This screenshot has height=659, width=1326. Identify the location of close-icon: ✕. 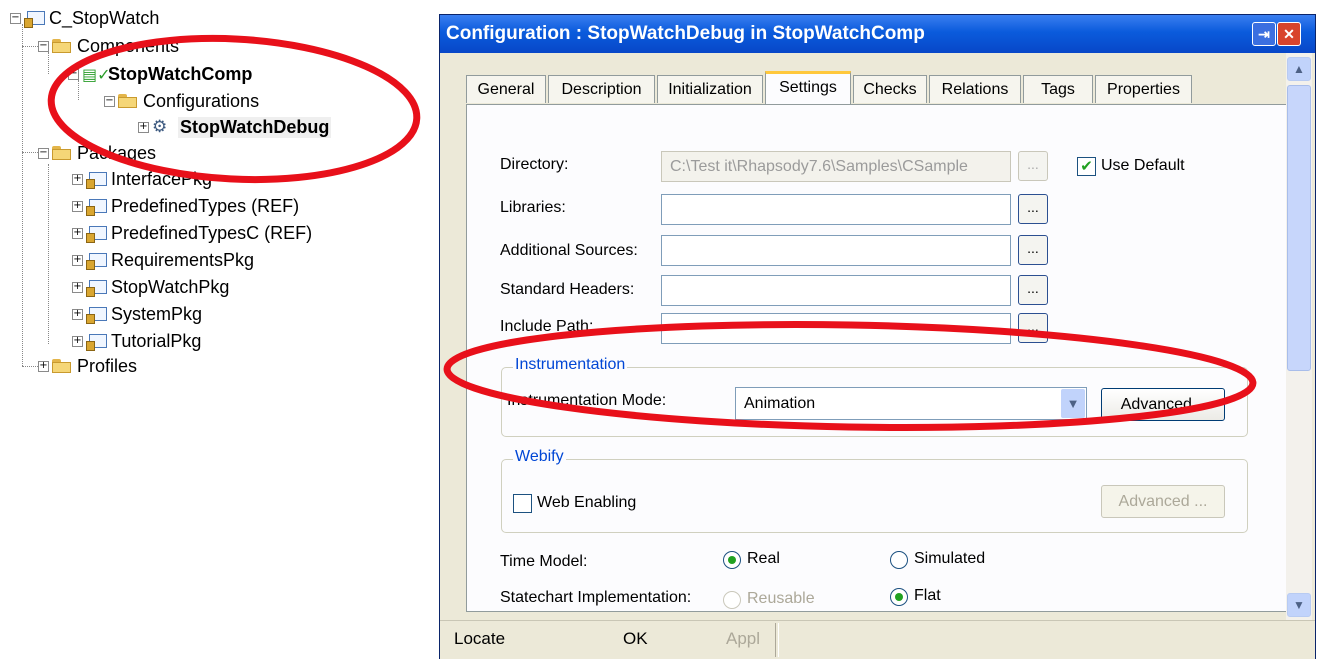
(1289, 34).